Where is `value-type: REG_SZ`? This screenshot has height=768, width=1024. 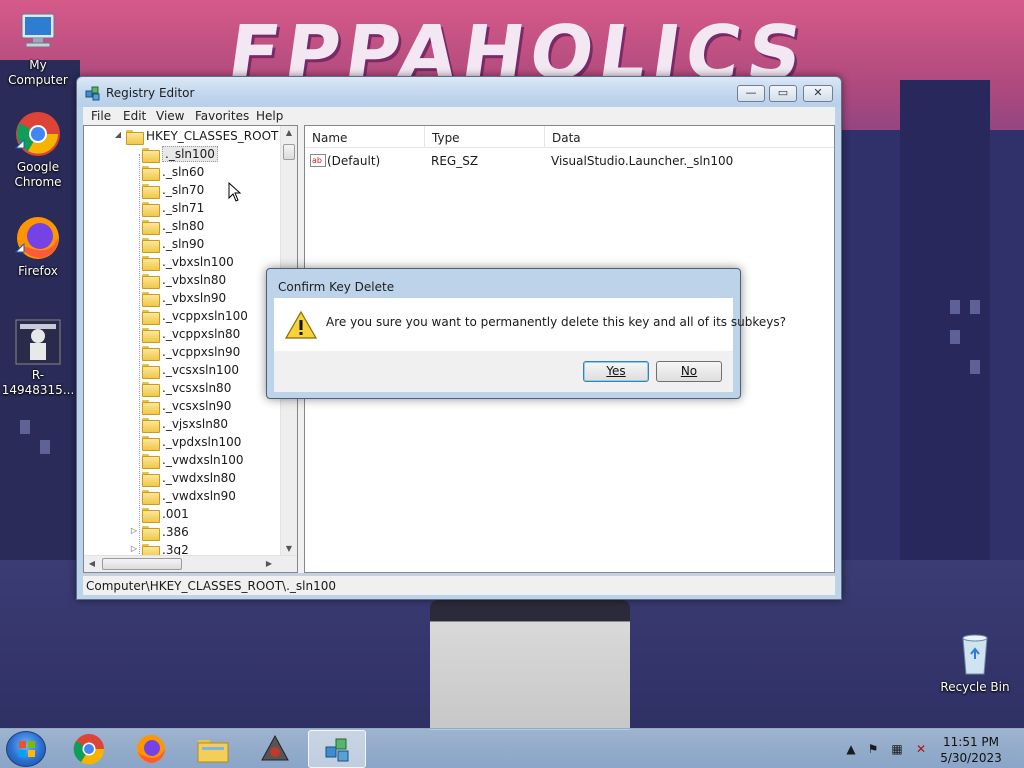
value-type: REG_SZ is located at coordinates (455, 161).